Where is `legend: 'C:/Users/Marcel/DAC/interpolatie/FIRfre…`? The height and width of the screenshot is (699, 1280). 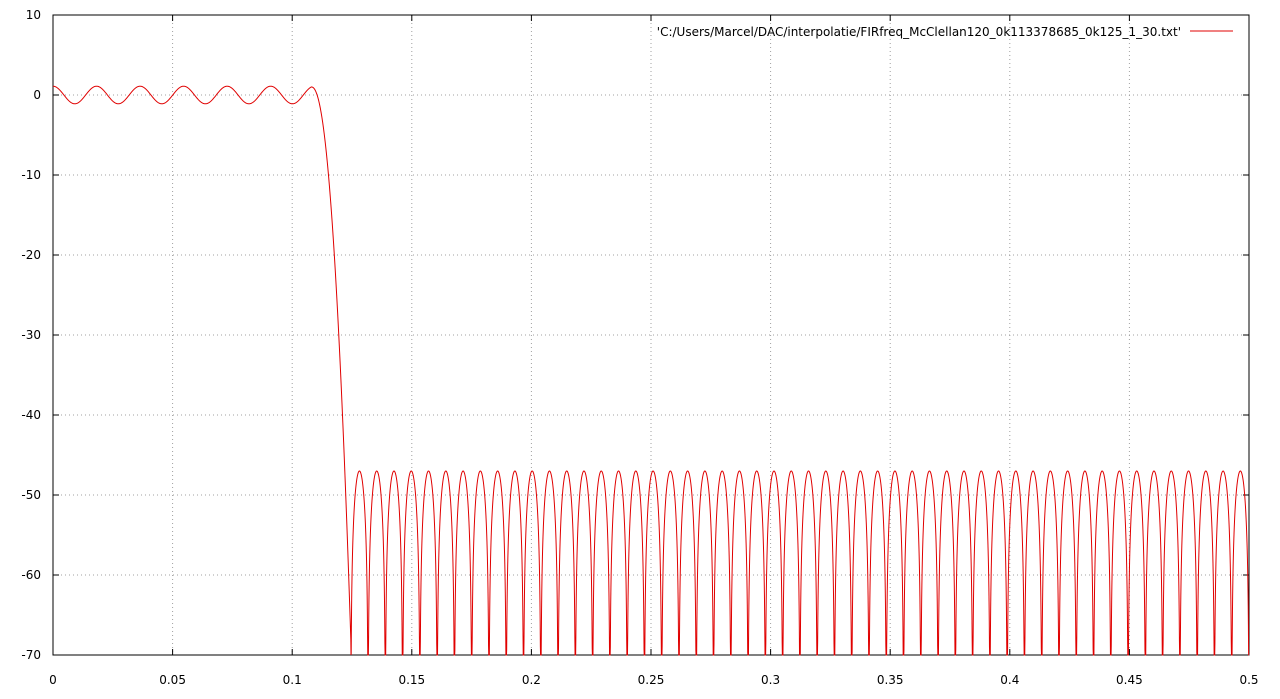
legend: 'C:/Users/Marcel/DAC/interpolatie/FIRfre… is located at coordinates (945, 32).